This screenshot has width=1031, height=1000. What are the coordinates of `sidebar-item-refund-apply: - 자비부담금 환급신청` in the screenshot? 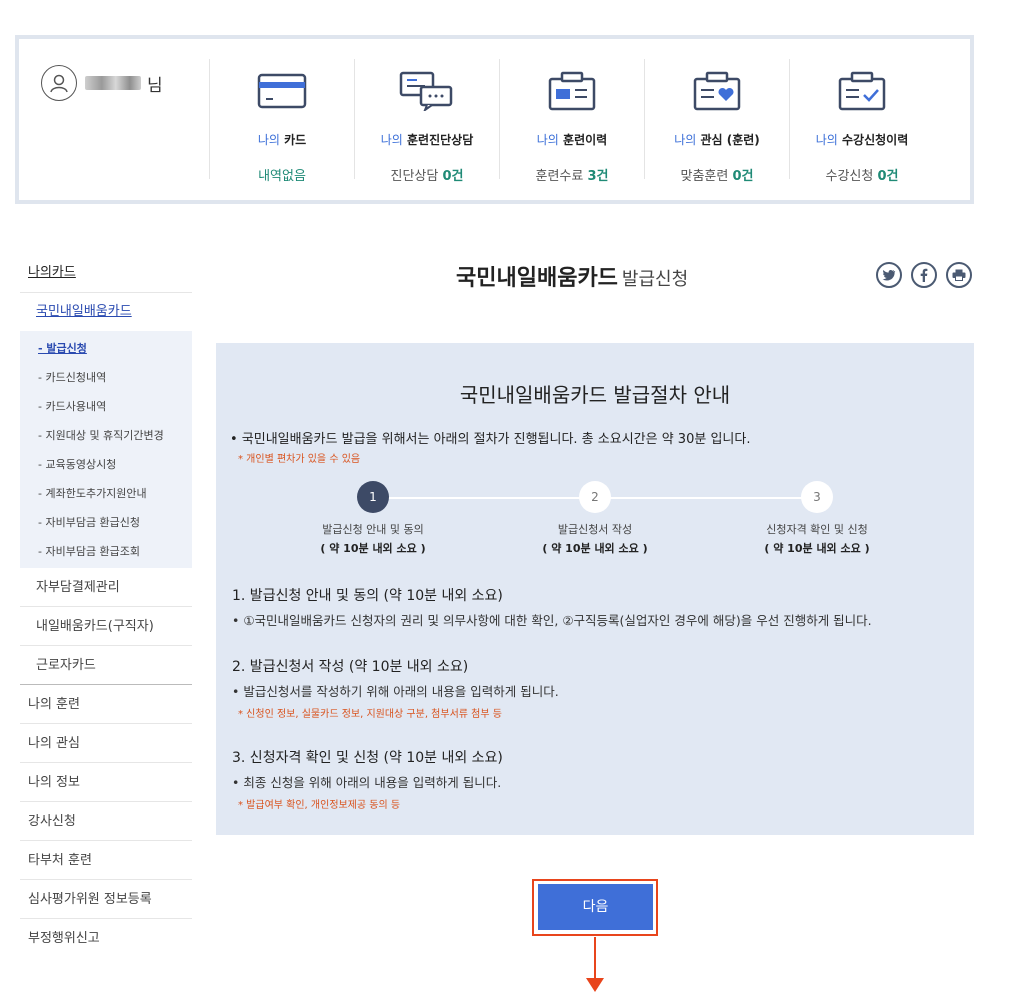 It's located at (106, 522).